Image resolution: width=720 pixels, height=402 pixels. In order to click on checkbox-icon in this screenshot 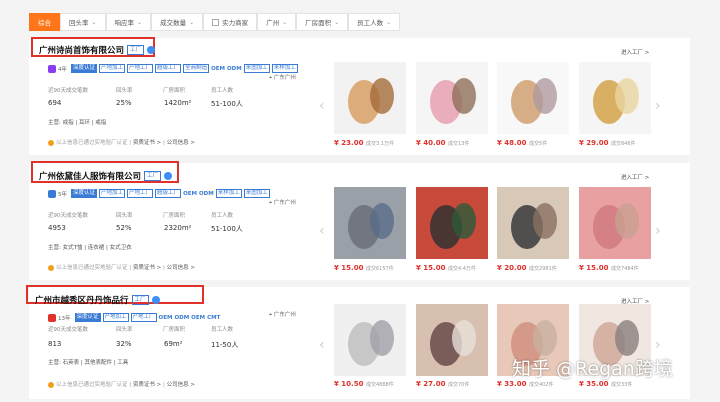, I will do `click(216, 22)`.